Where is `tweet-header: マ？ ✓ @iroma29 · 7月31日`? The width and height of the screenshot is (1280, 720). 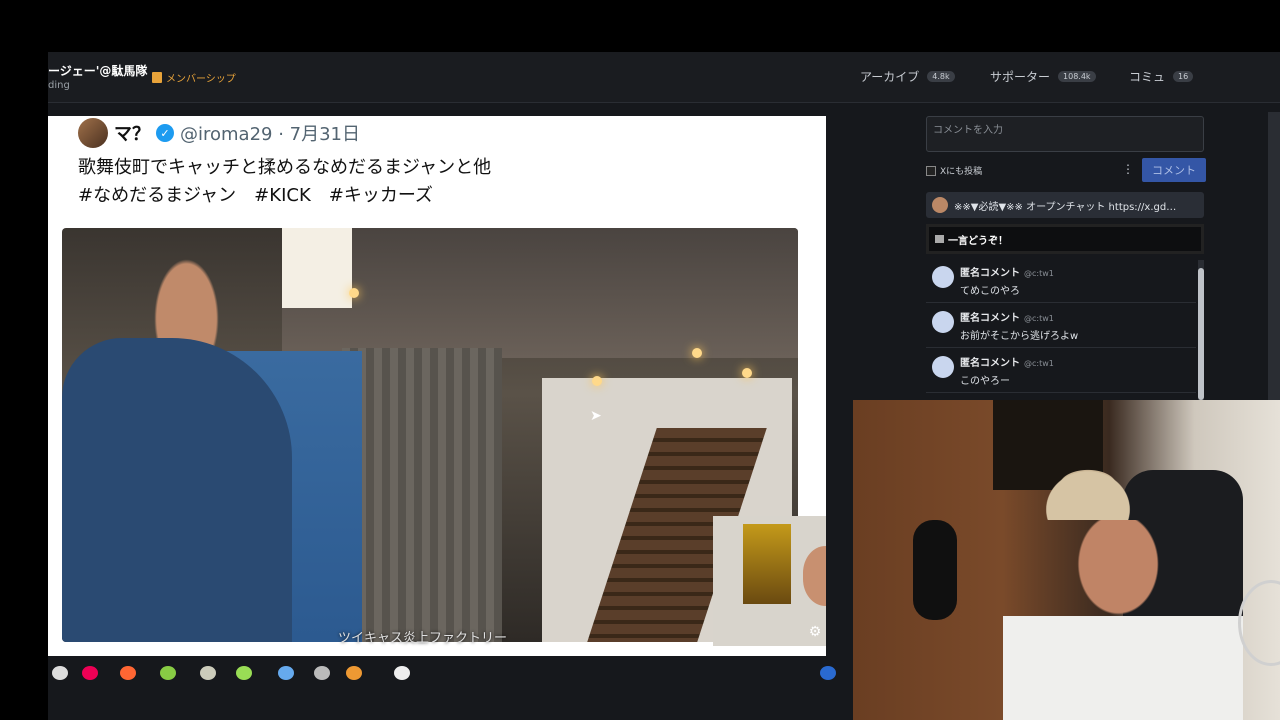 tweet-header: マ？ ✓ @iroma29 · 7月31日 is located at coordinates (219, 133).